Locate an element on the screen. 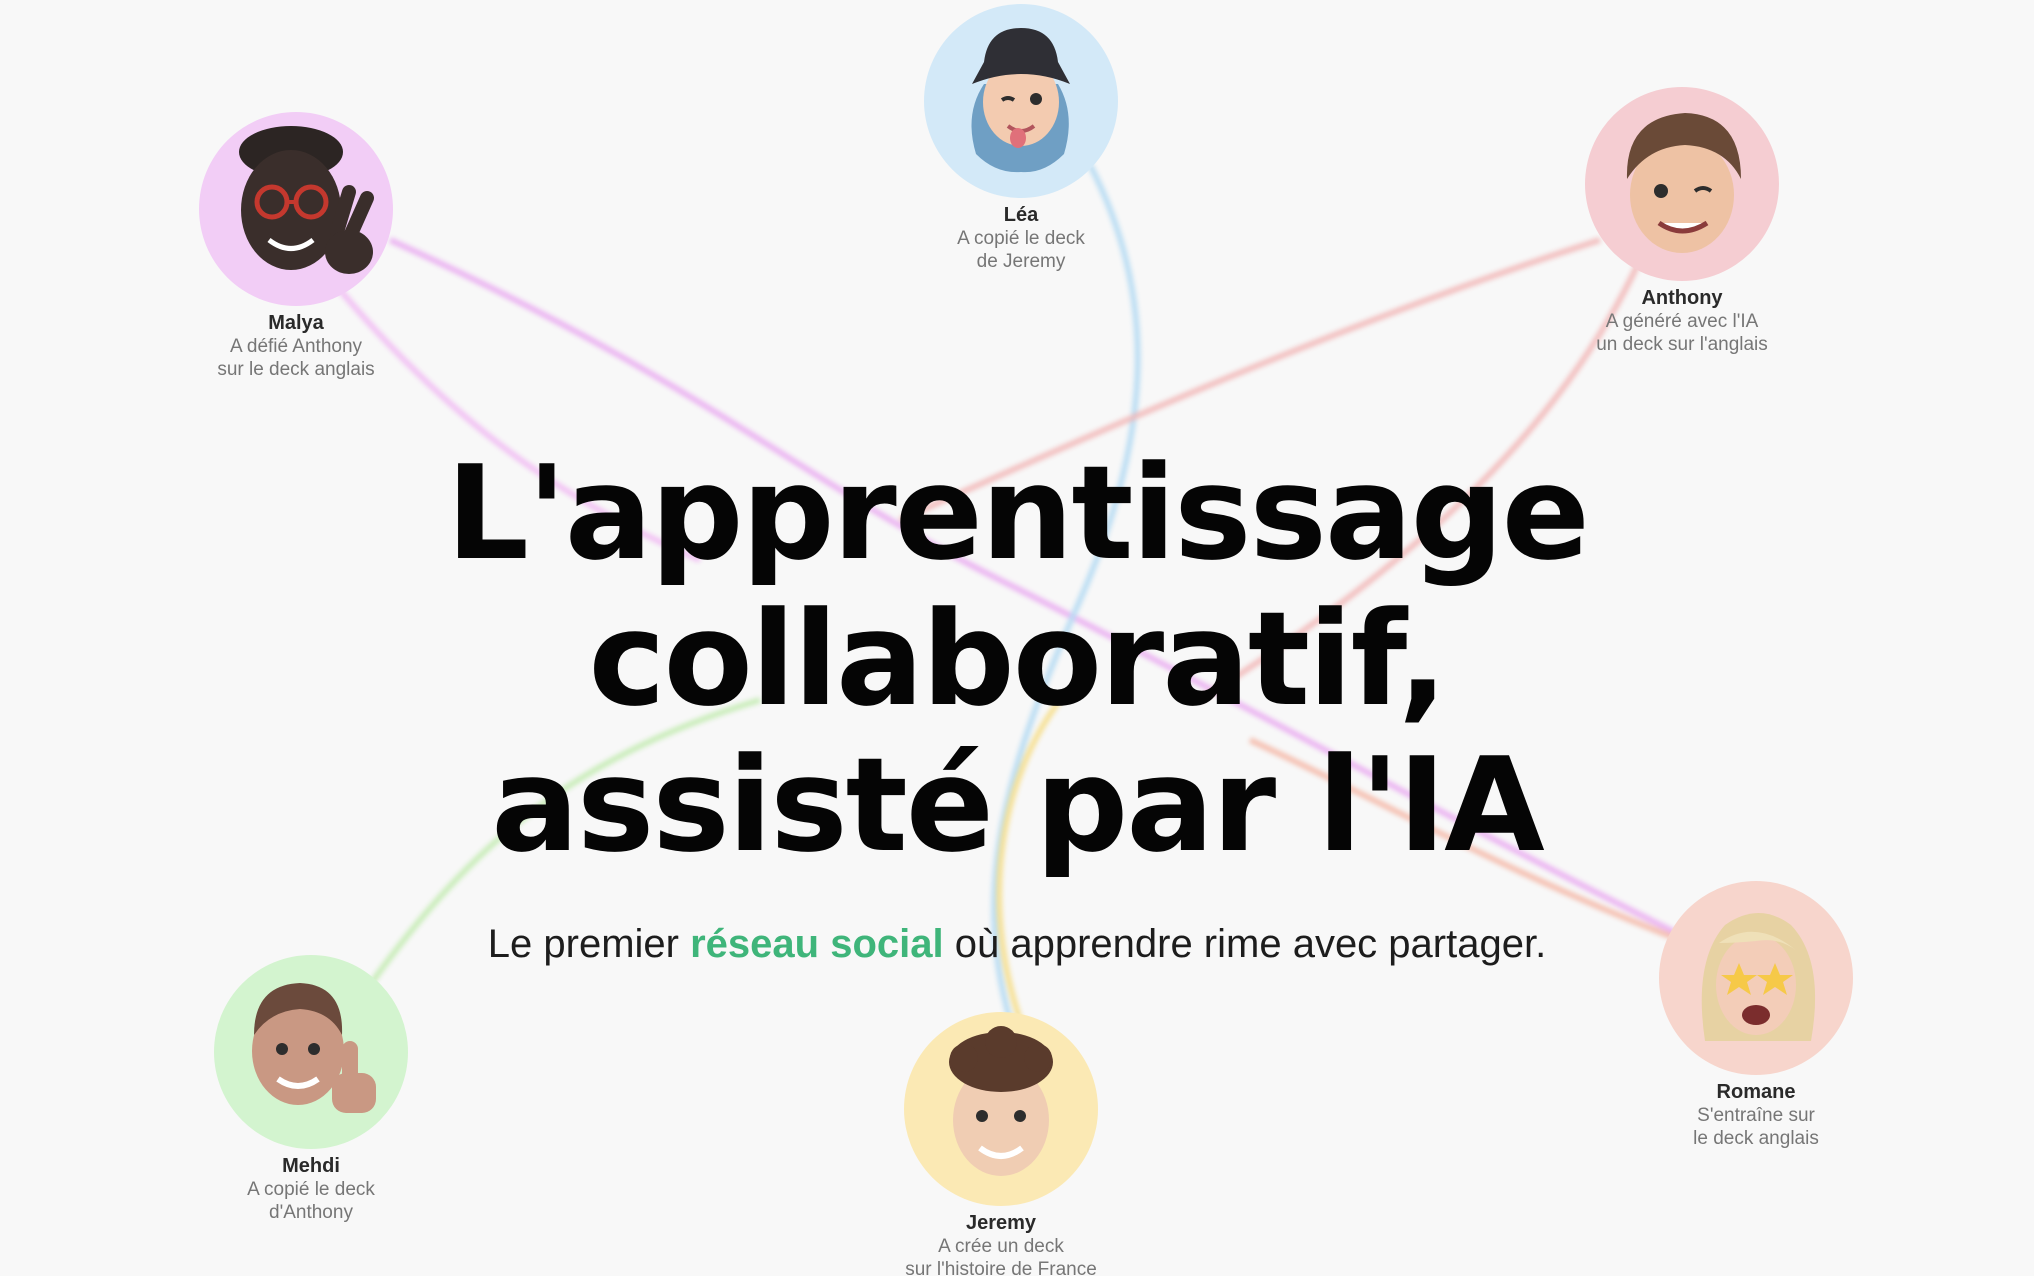 The image size is (2034, 1276). user-name: Anthony is located at coordinates (1682, 298).